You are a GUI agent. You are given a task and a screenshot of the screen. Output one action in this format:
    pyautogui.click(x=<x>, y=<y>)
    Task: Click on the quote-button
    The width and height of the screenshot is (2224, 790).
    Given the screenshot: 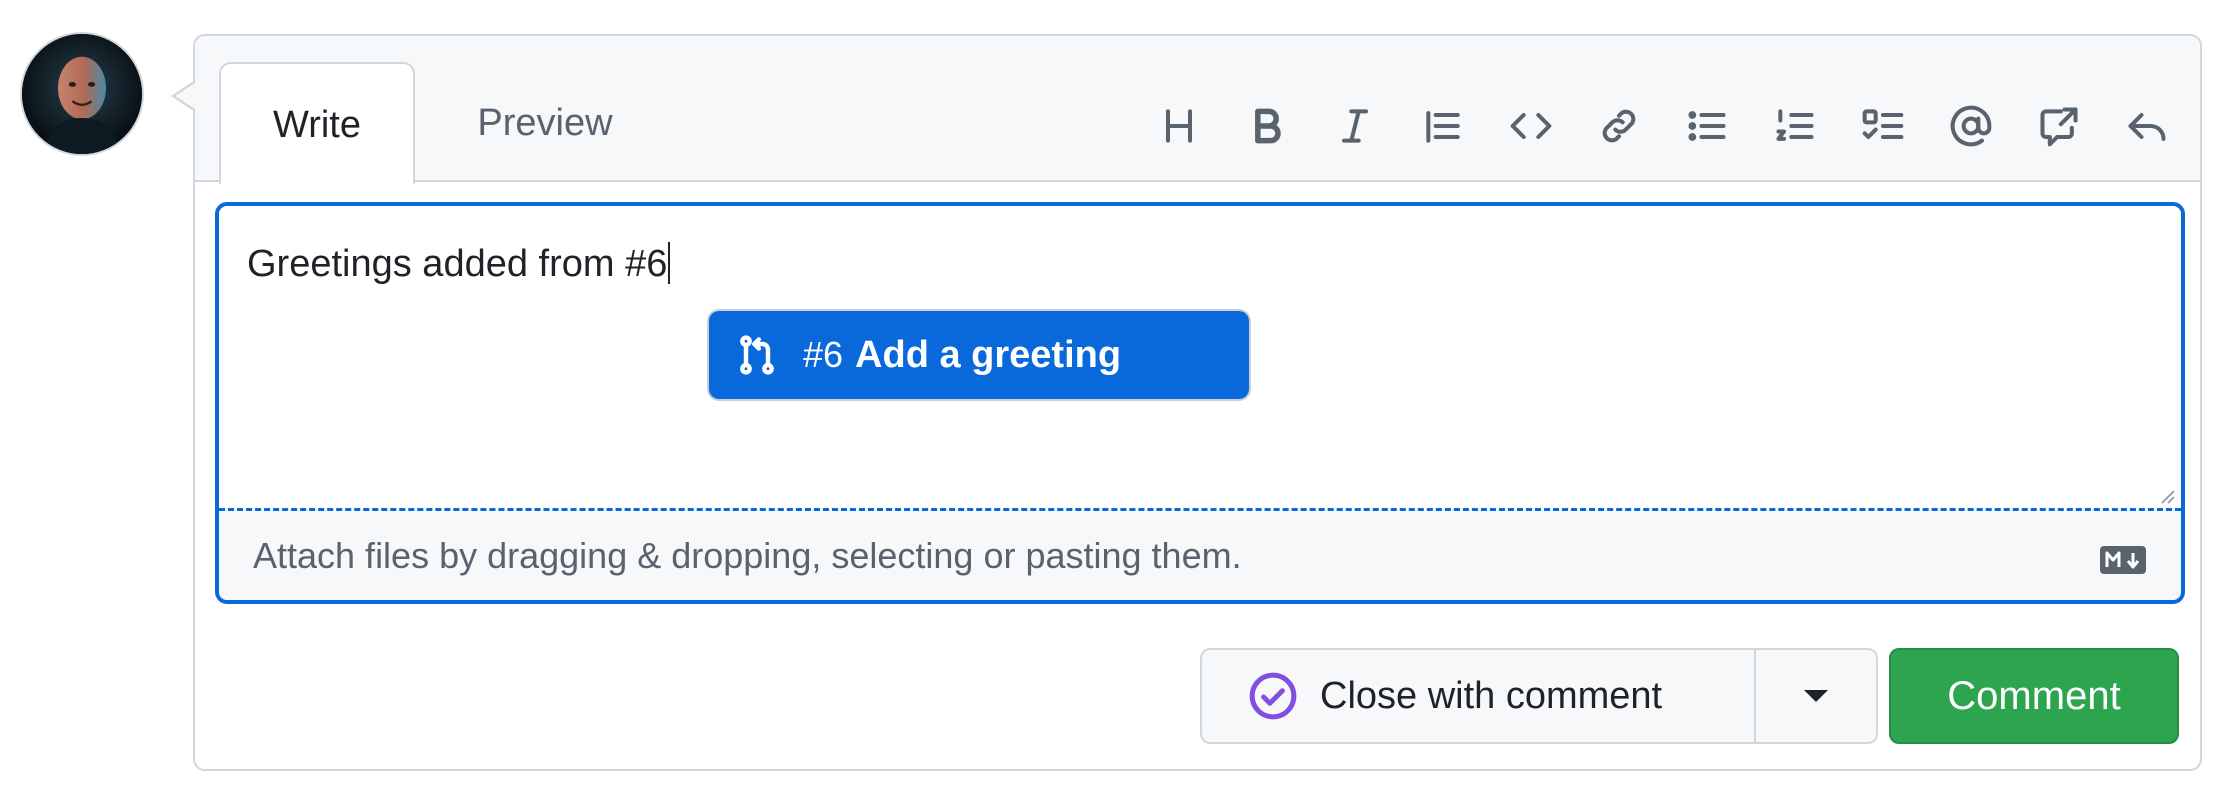 What is the action you would take?
    pyautogui.click(x=1443, y=126)
    